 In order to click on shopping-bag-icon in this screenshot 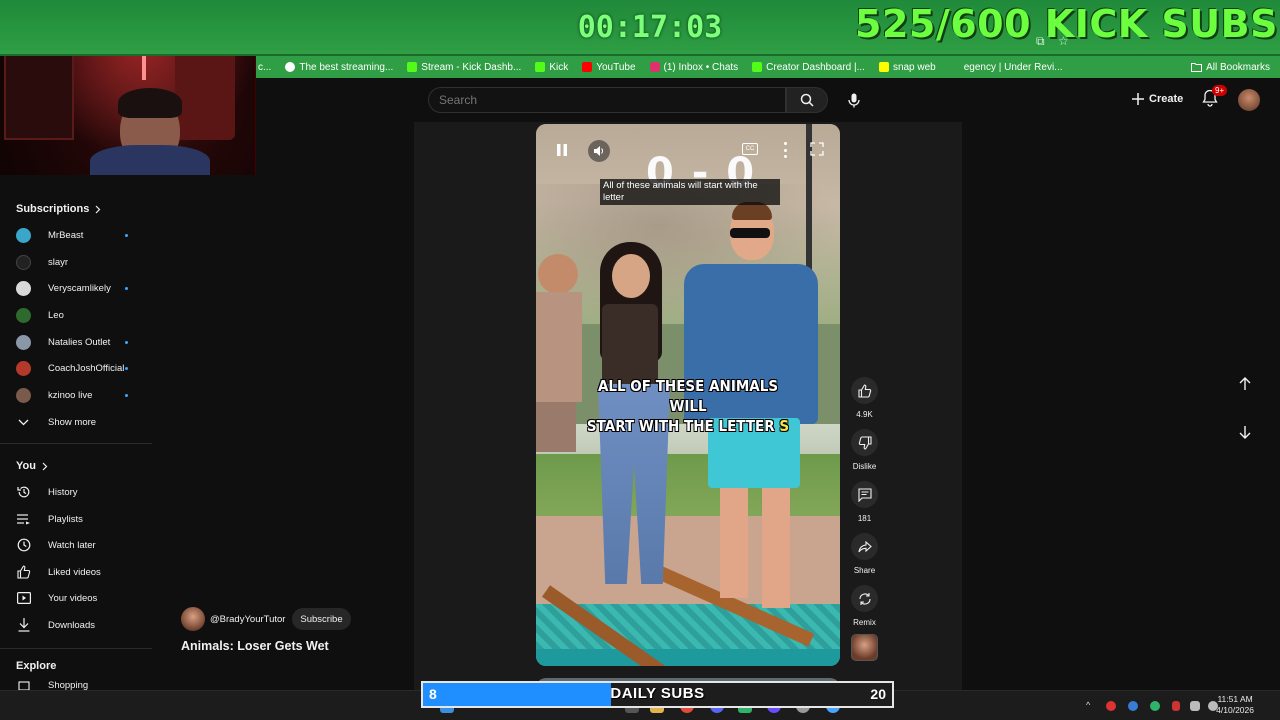, I will do `click(23, 684)`.